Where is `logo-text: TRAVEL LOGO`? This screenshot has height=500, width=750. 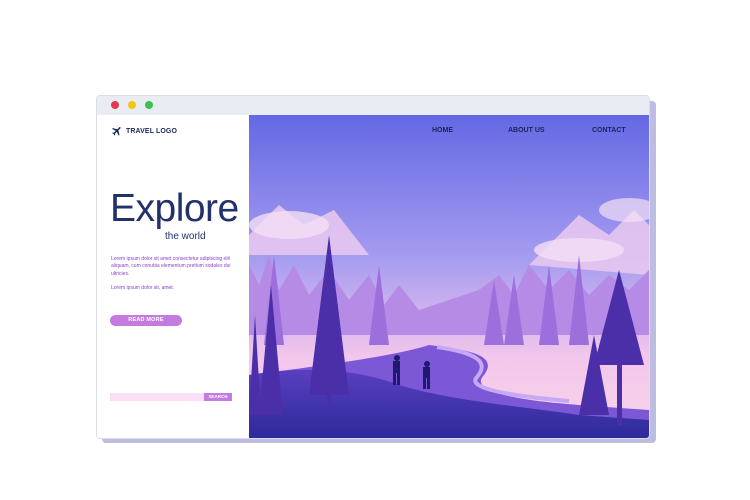
logo-text: TRAVEL LOGO is located at coordinates (152, 131).